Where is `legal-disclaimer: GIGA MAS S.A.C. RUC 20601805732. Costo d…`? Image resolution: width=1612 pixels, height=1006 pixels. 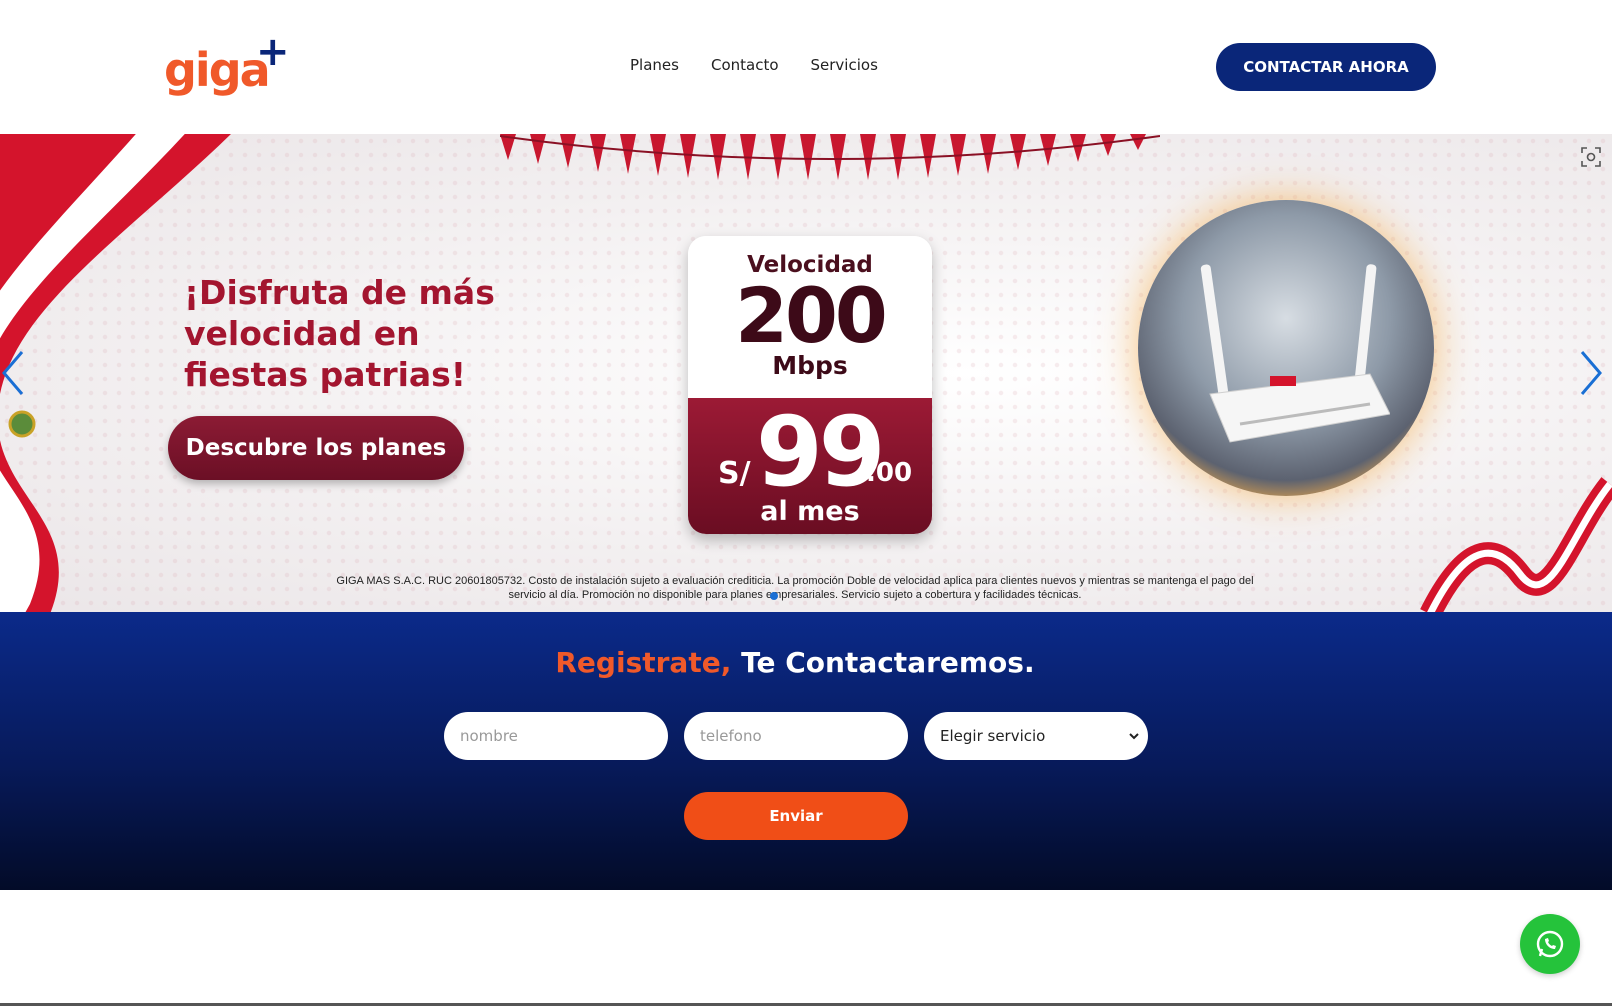 legal-disclaimer: GIGA MAS S.A.C. RUC 20601805732. Costo d… is located at coordinates (795, 588).